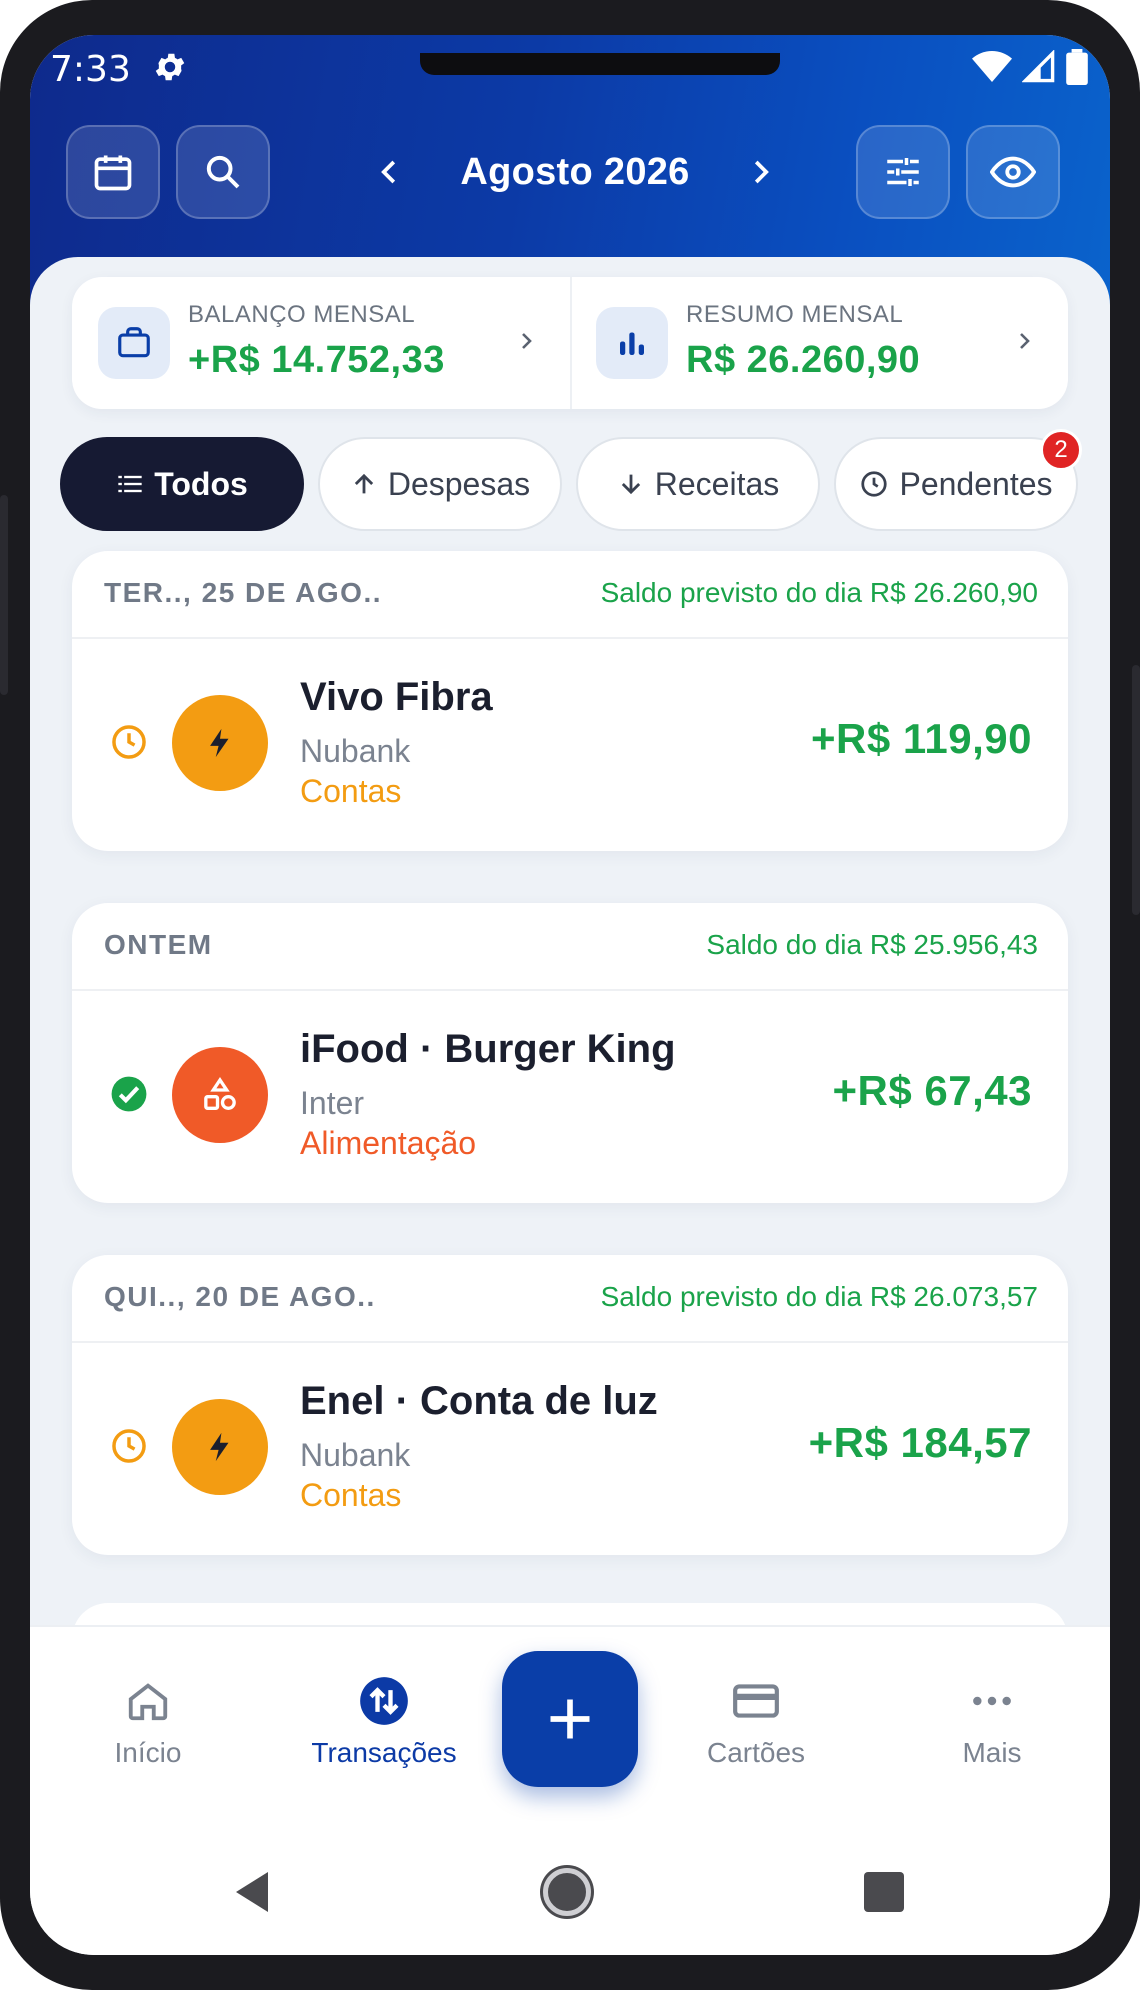 The image size is (1140, 1990). I want to click on day-balance: Saldo previsto do dia R$ 26.073,57, so click(819, 1296).